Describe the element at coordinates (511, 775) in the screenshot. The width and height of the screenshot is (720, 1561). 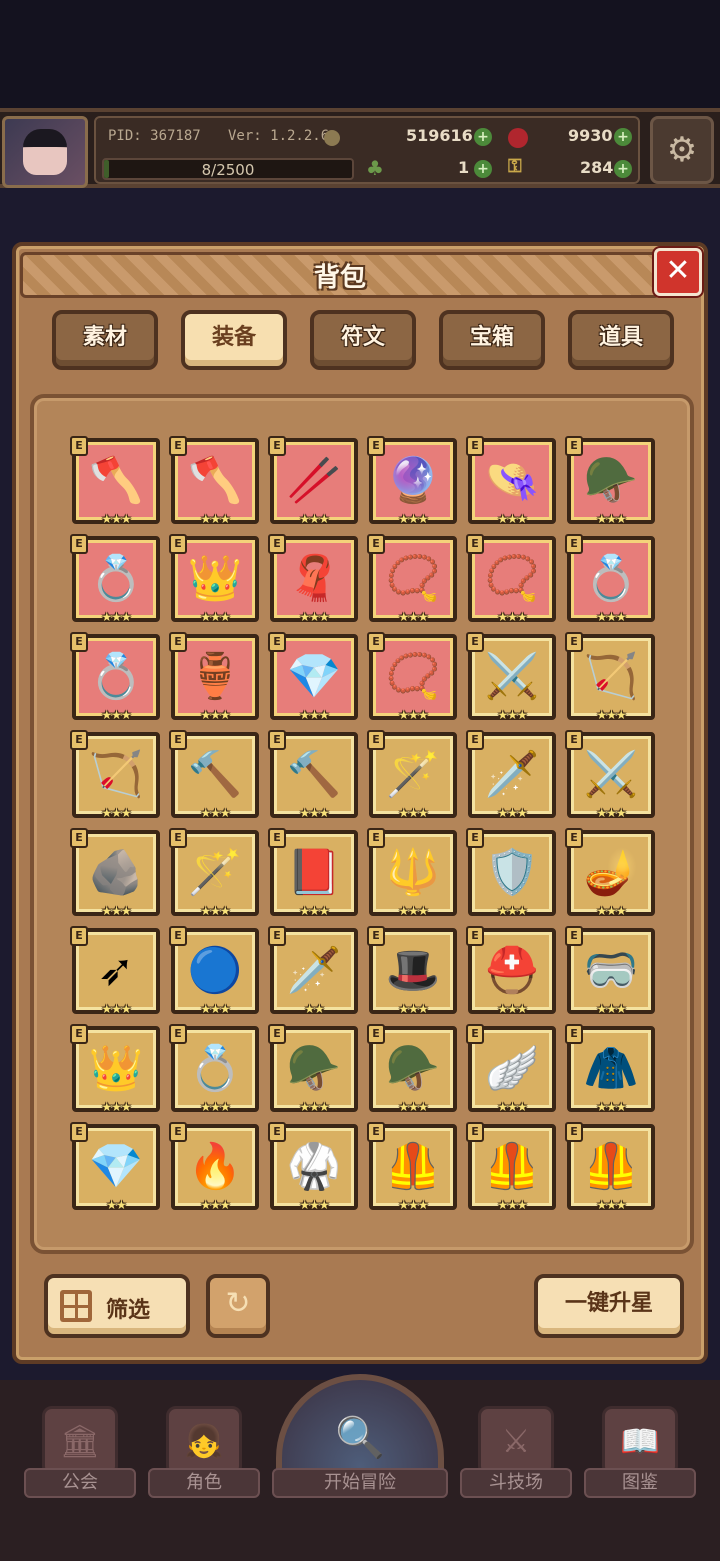
I see `inventory-slot: E 🗡️ ★★★` at that location.